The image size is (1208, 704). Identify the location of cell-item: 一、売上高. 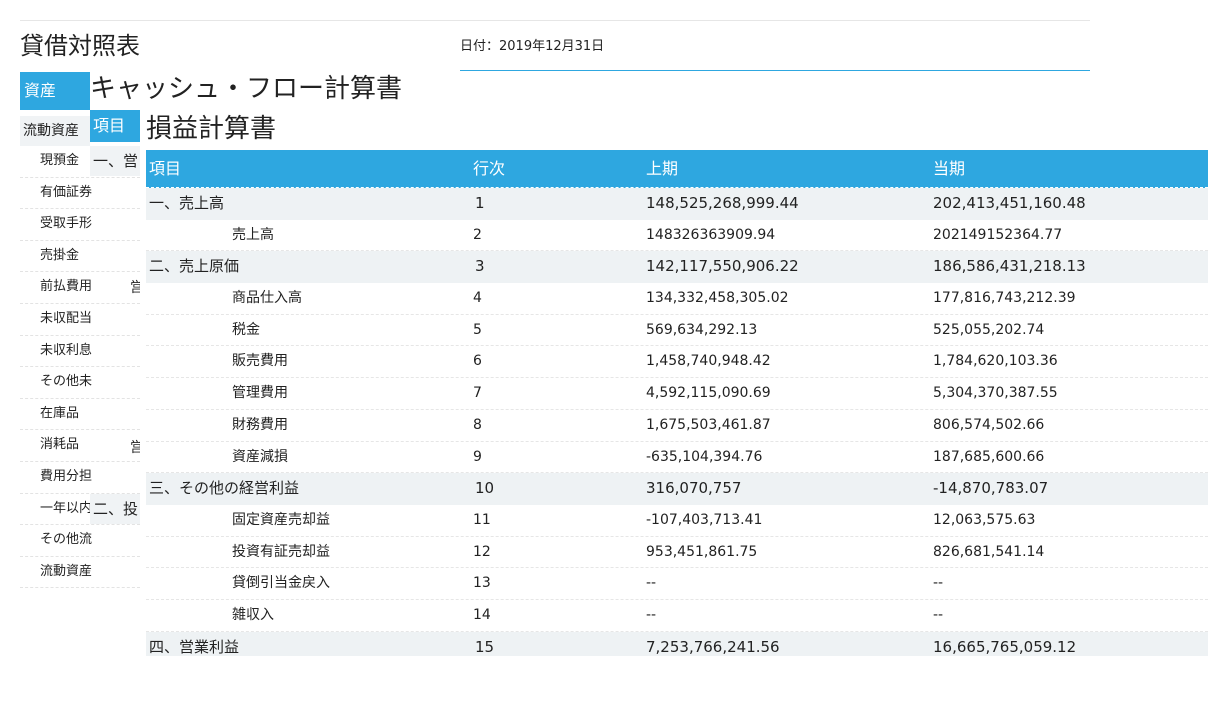
(187, 203).